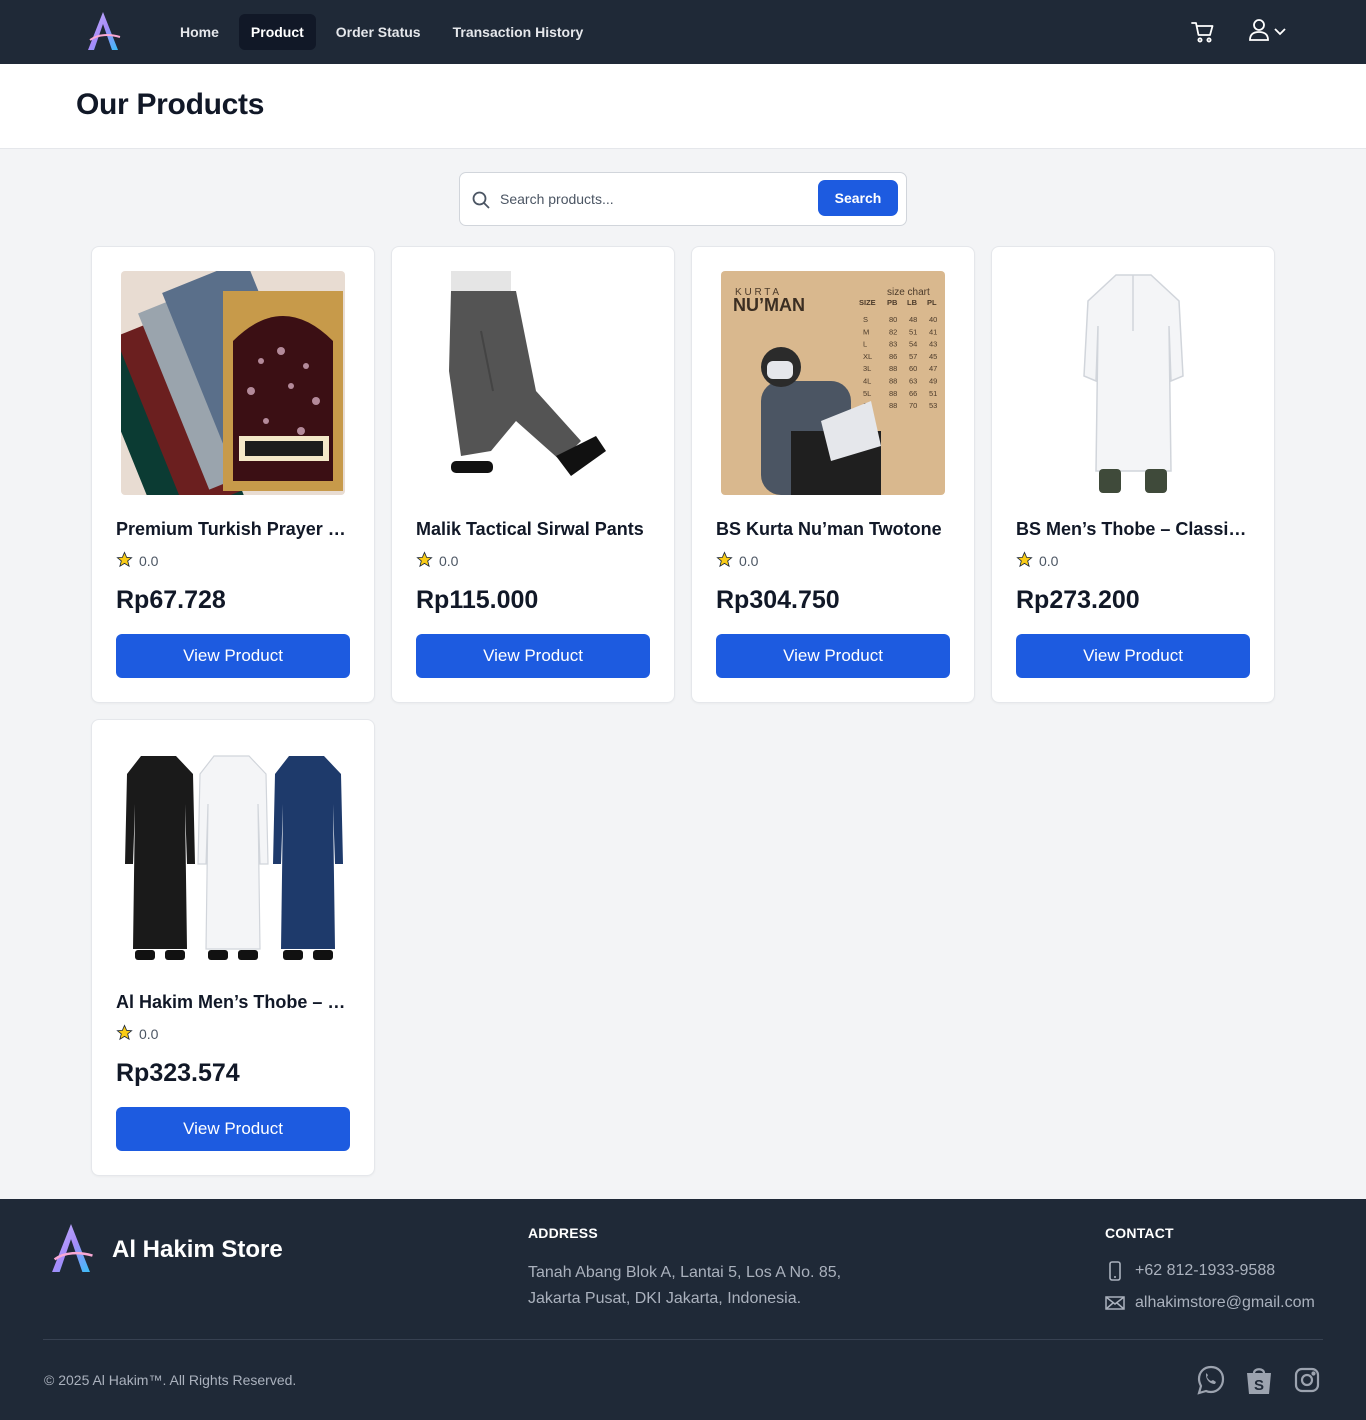  I want to click on product-name: BS Kurta Nu’man Twotone, so click(834, 529).